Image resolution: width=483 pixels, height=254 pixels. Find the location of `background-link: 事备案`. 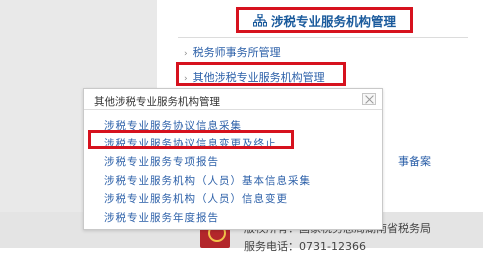

background-link: 事备案 is located at coordinates (414, 161).